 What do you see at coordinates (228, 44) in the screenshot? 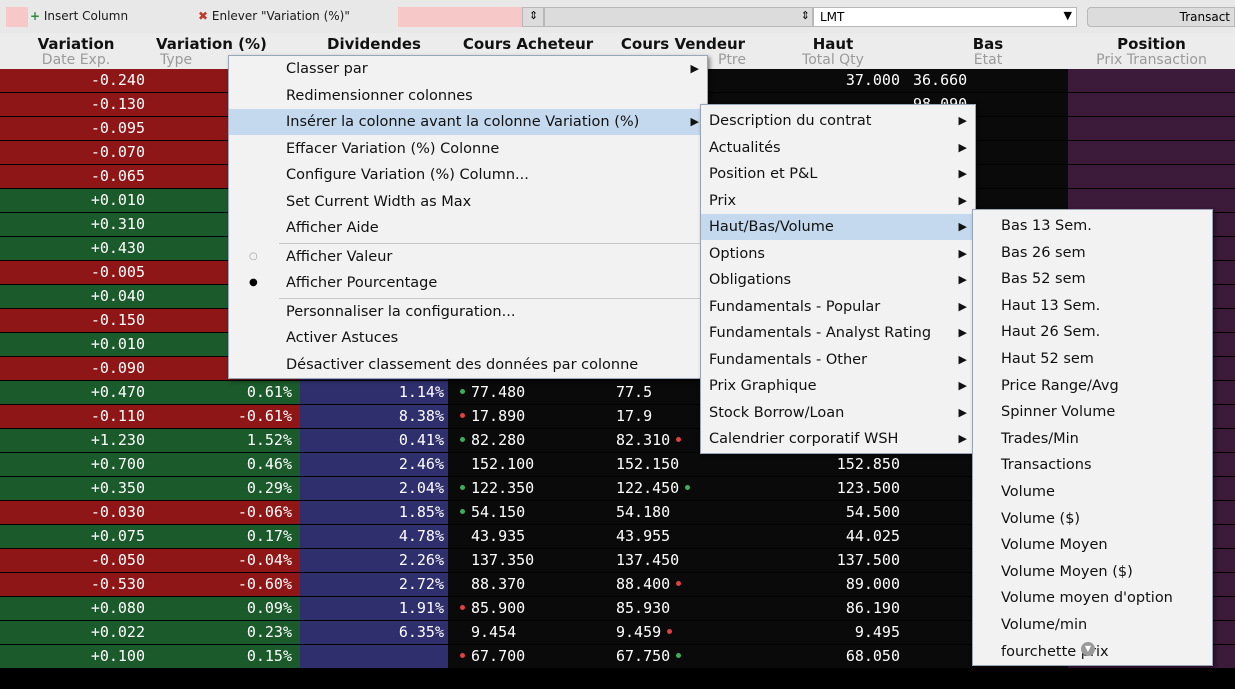
I see `col-title-variation-pct: Variation (%)` at bounding box center [228, 44].